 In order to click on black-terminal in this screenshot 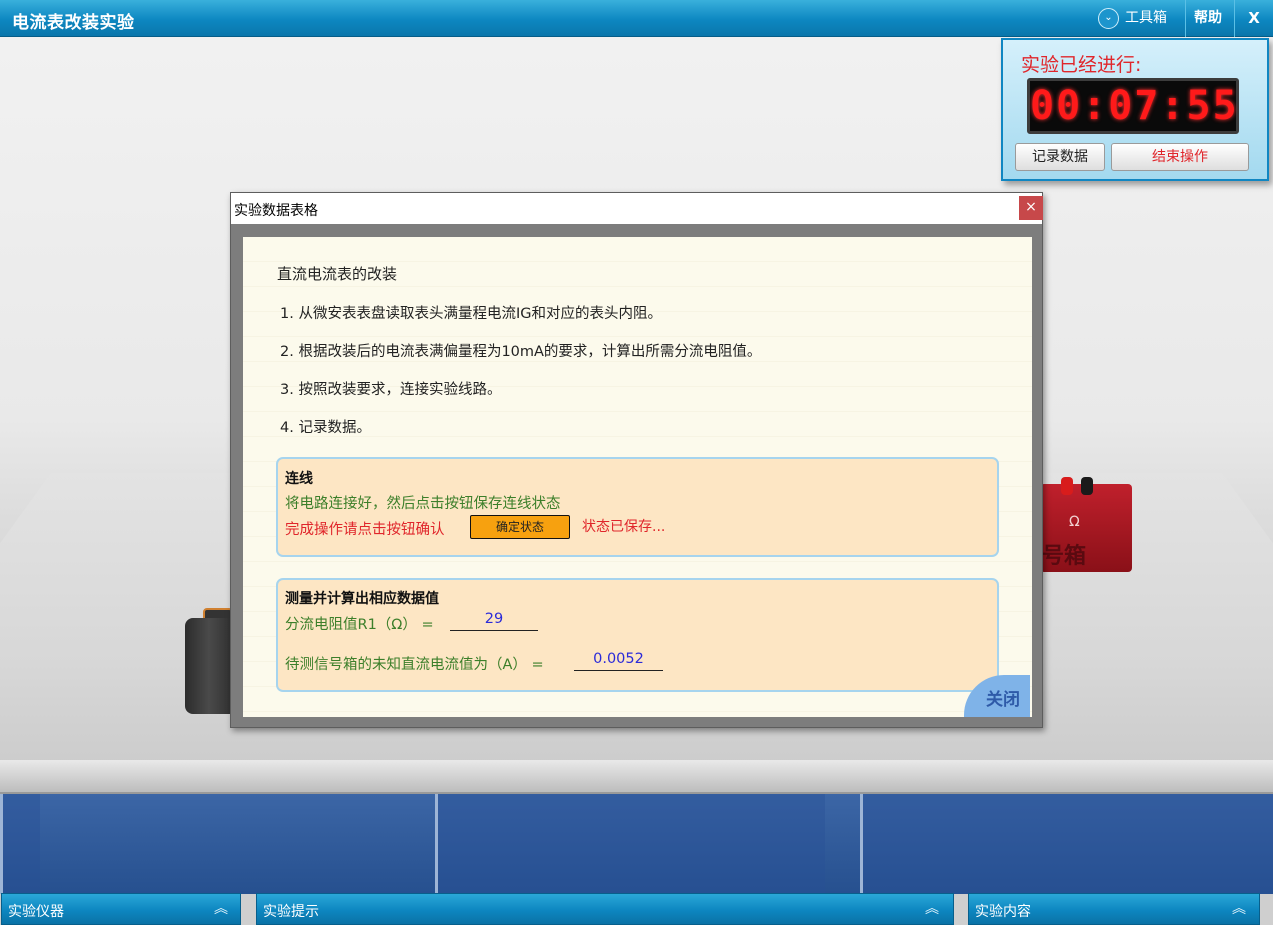, I will do `click(1087, 486)`.